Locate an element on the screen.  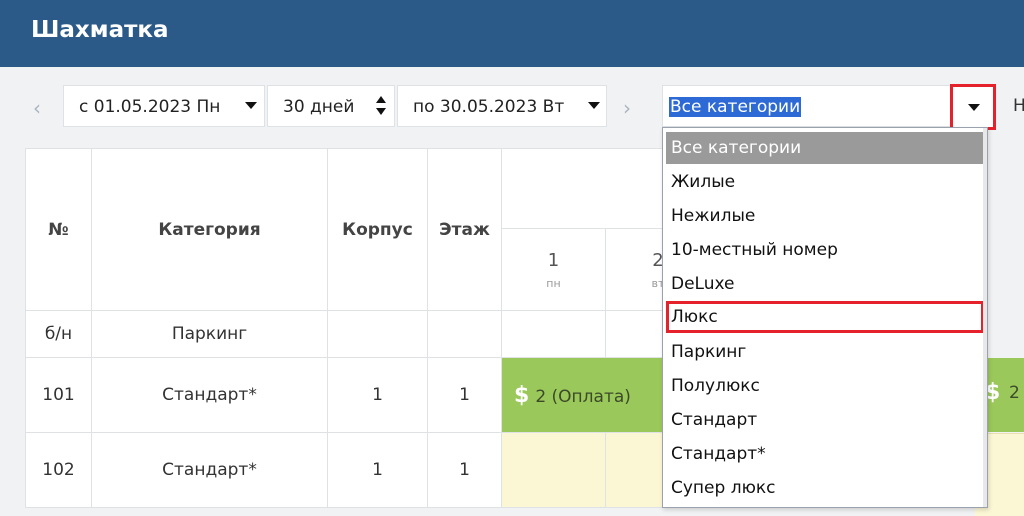
dropdown-option-parking: Паркинг is located at coordinates (825, 352).